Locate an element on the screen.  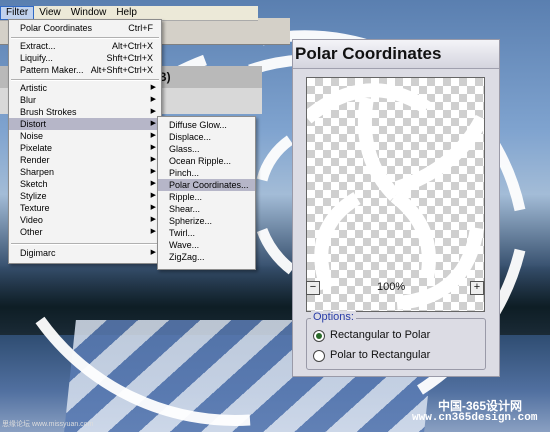
menu-item-brush-strokes: Brush Strokes ▶ is located at coordinates (85, 112).